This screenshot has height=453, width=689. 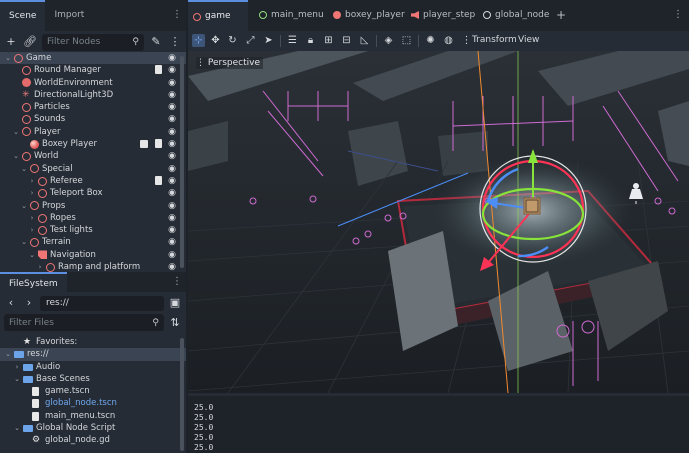 What do you see at coordinates (93, 132) in the screenshot?
I see `scene-tree-row: ⌄ Player ◉` at bounding box center [93, 132].